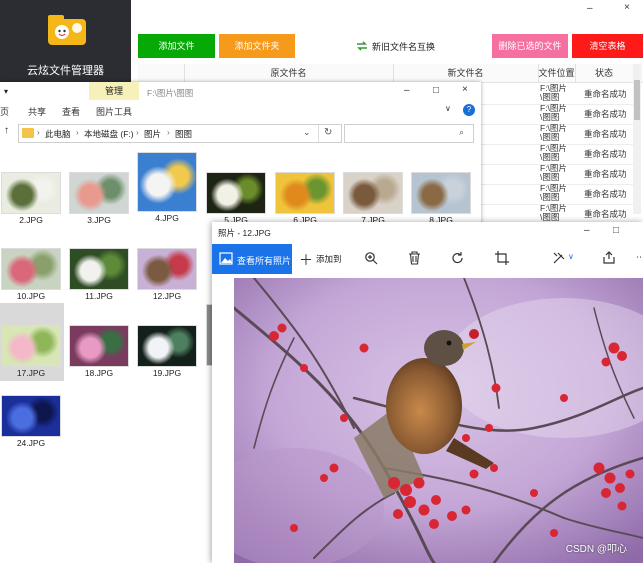 The width and height of the screenshot is (643, 563). I want to click on add-icon: ＋, so click(306, 260).